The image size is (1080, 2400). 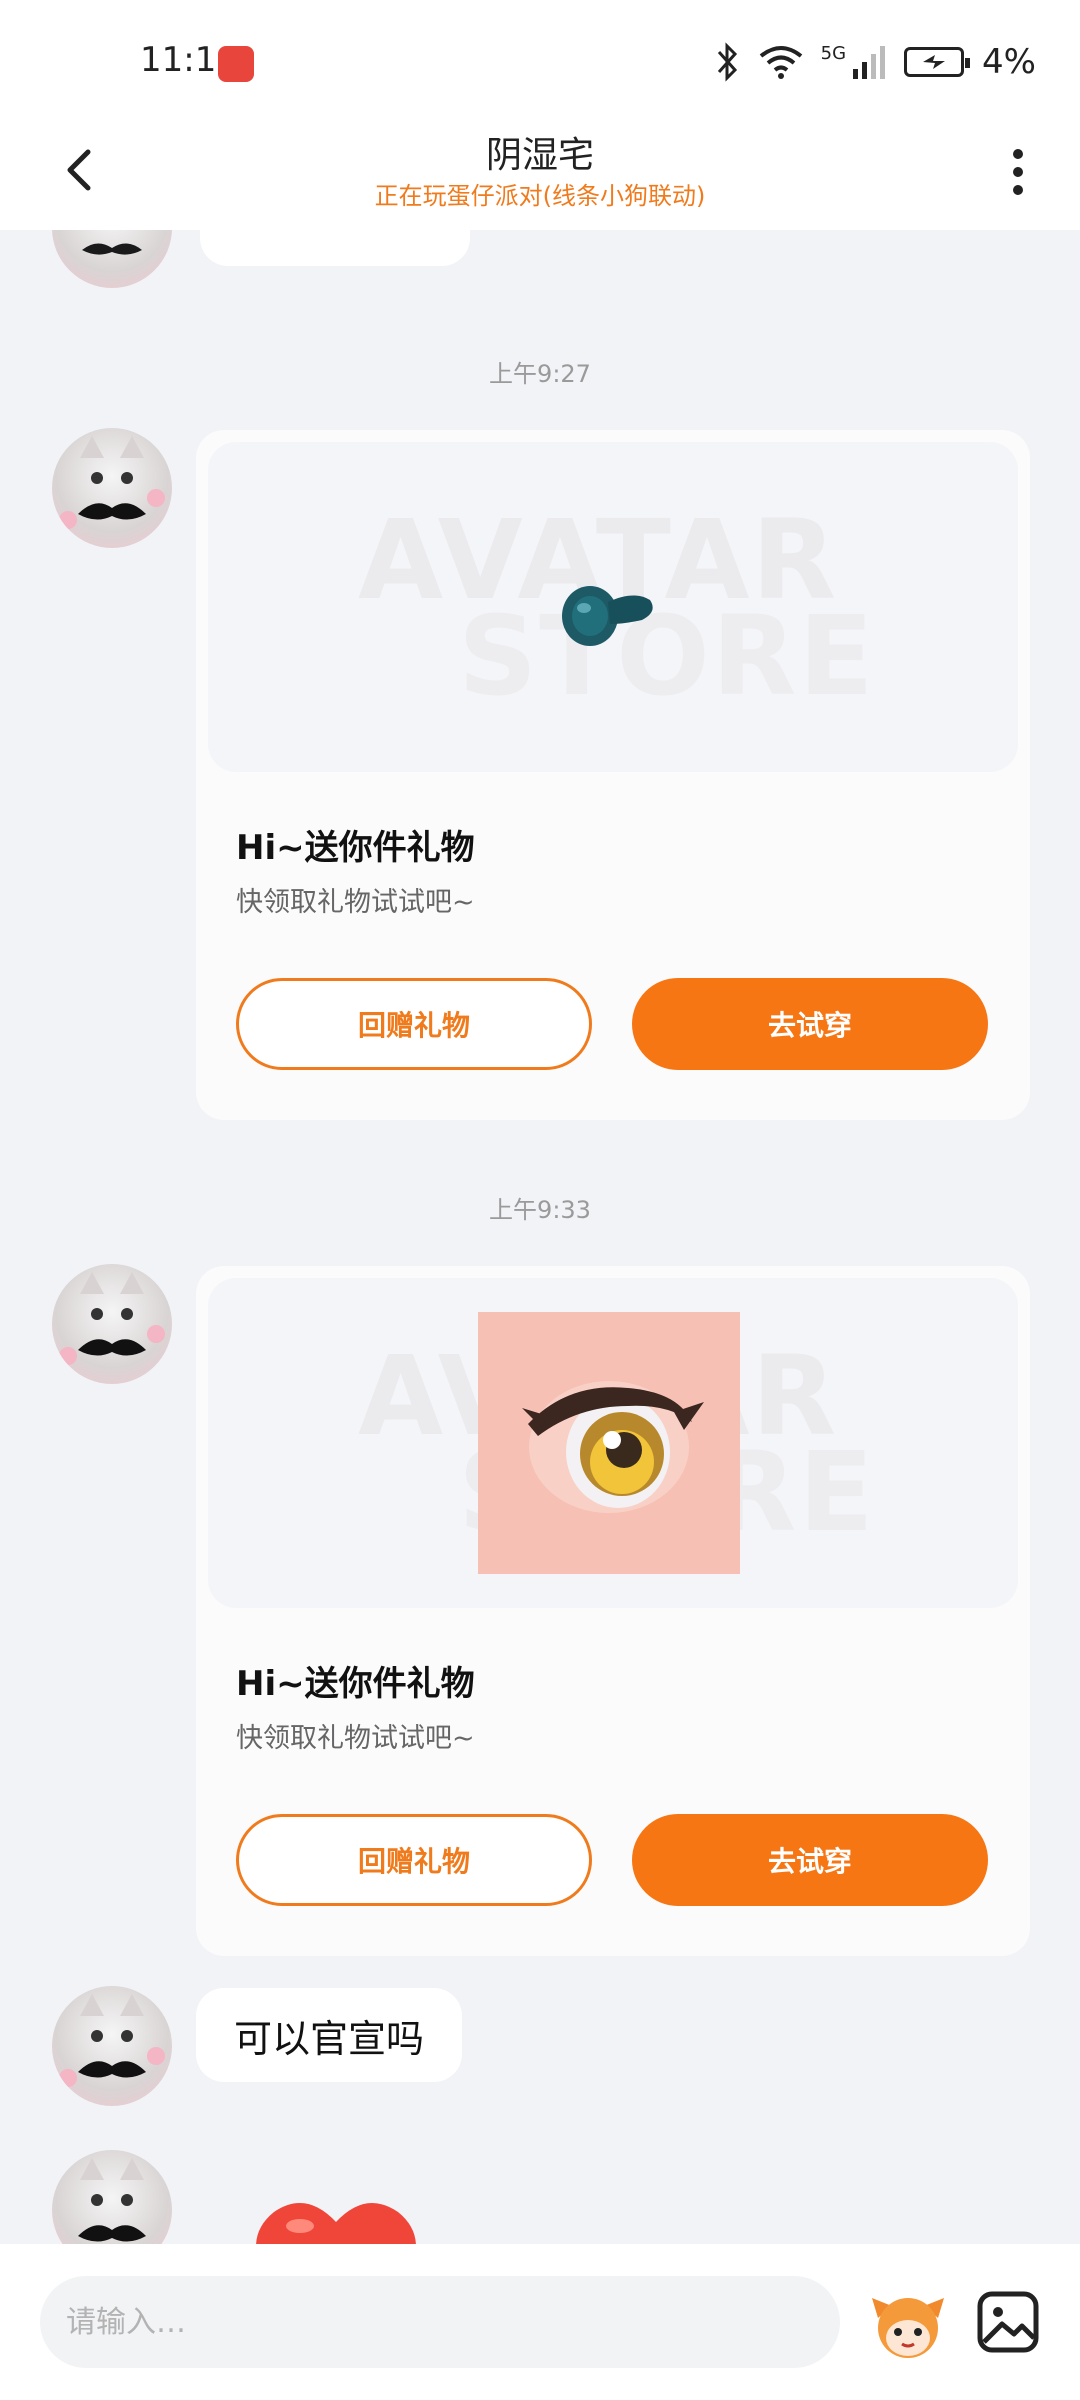 I want to click on contact-status: 正在玩蛋仔派对(线条小狗联动), so click(x=540, y=196).